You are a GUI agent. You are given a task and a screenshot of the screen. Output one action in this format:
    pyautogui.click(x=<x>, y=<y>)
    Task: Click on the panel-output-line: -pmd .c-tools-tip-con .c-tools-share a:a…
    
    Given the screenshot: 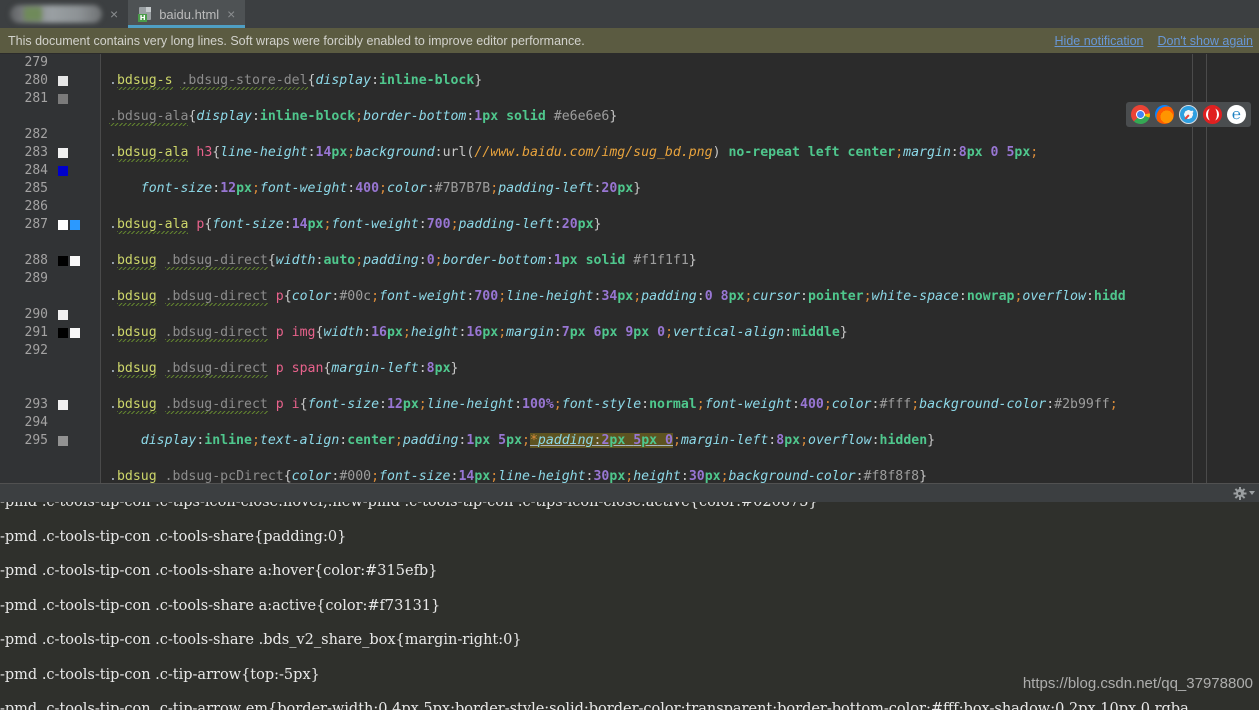 What is the action you would take?
    pyautogui.click(x=220, y=605)
    